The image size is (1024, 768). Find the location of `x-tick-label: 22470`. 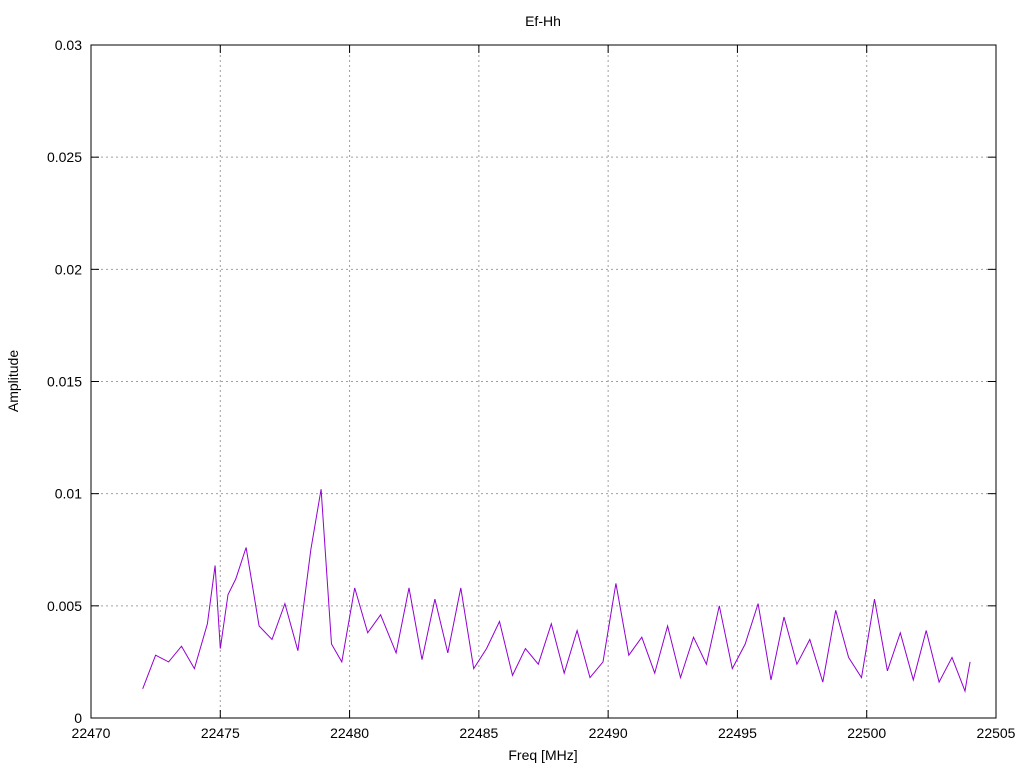

x-tick-label: 22470 is located at coordinates (91, 733).